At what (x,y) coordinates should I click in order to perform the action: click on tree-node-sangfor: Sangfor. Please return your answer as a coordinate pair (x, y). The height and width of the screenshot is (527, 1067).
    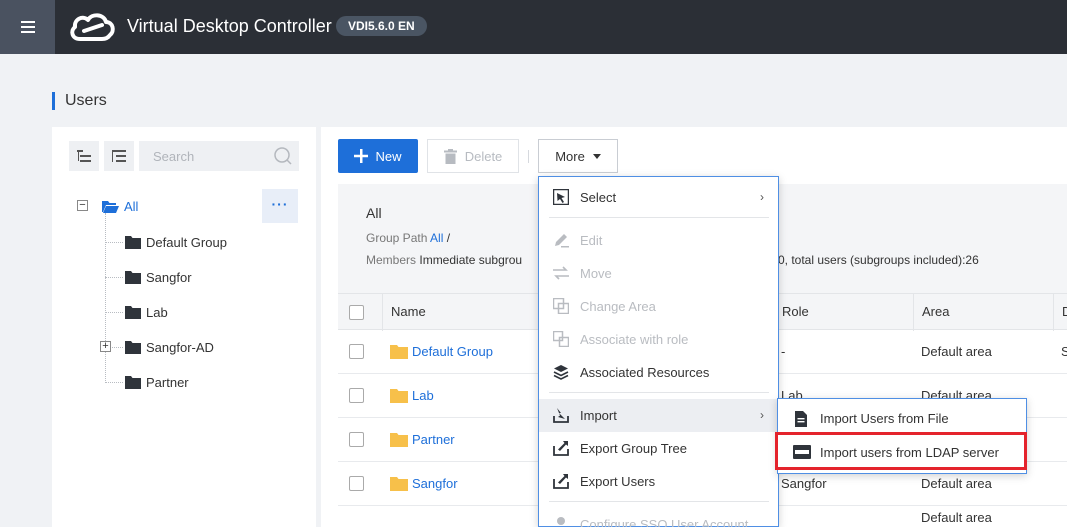
    Looking at the image, I should click on (158, 277).